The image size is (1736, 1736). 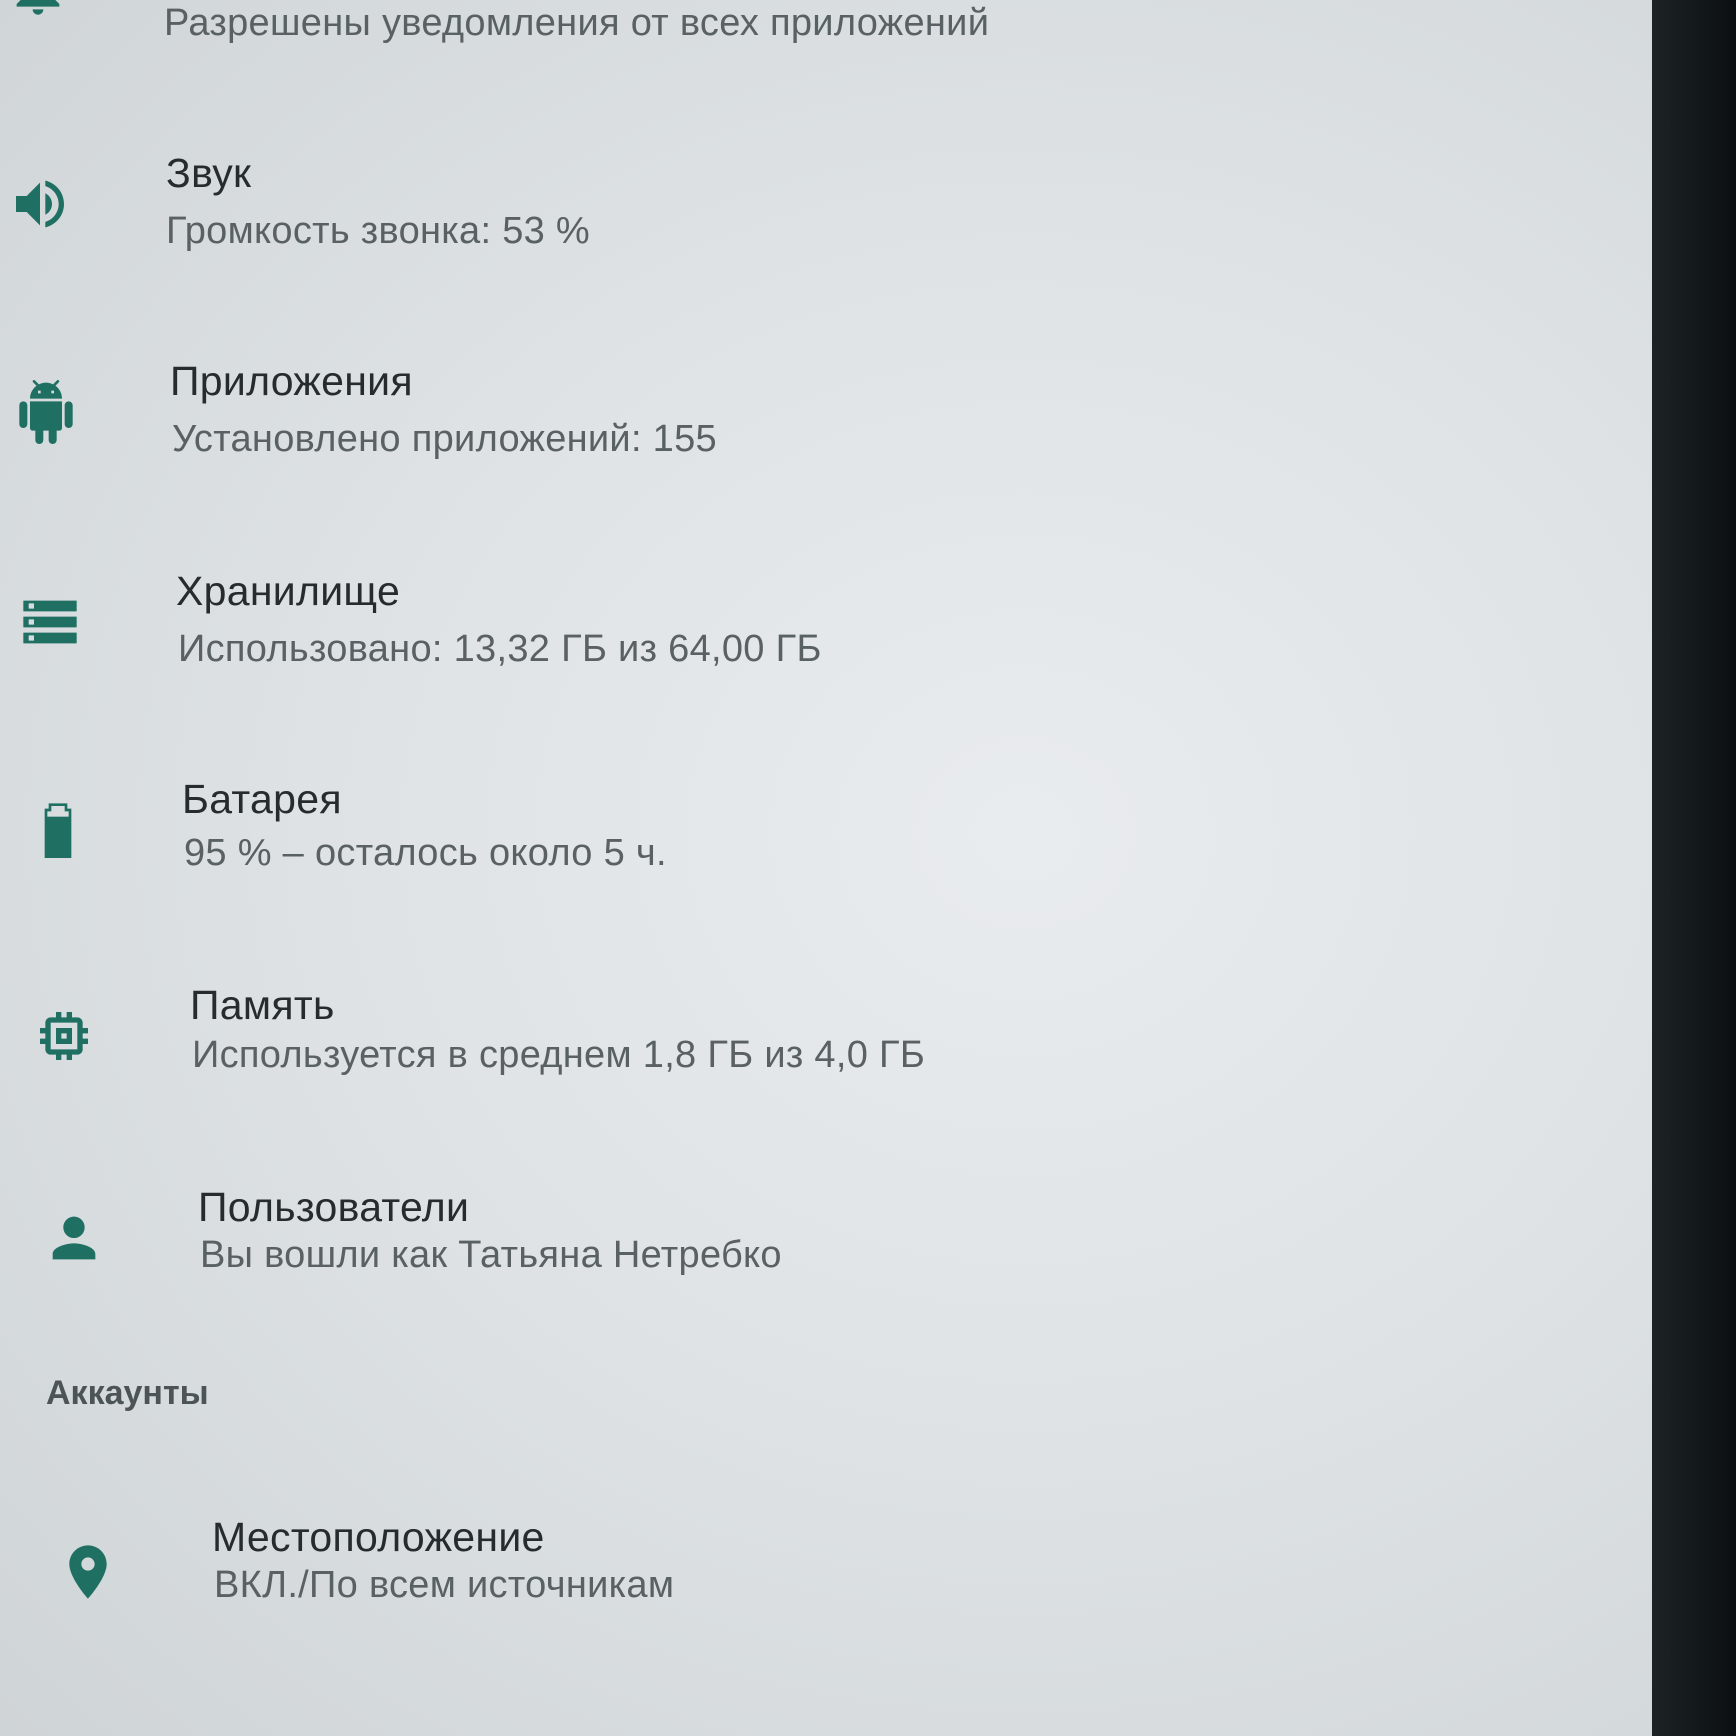 I want to click on volume-icon, so click(x=40, y=204).